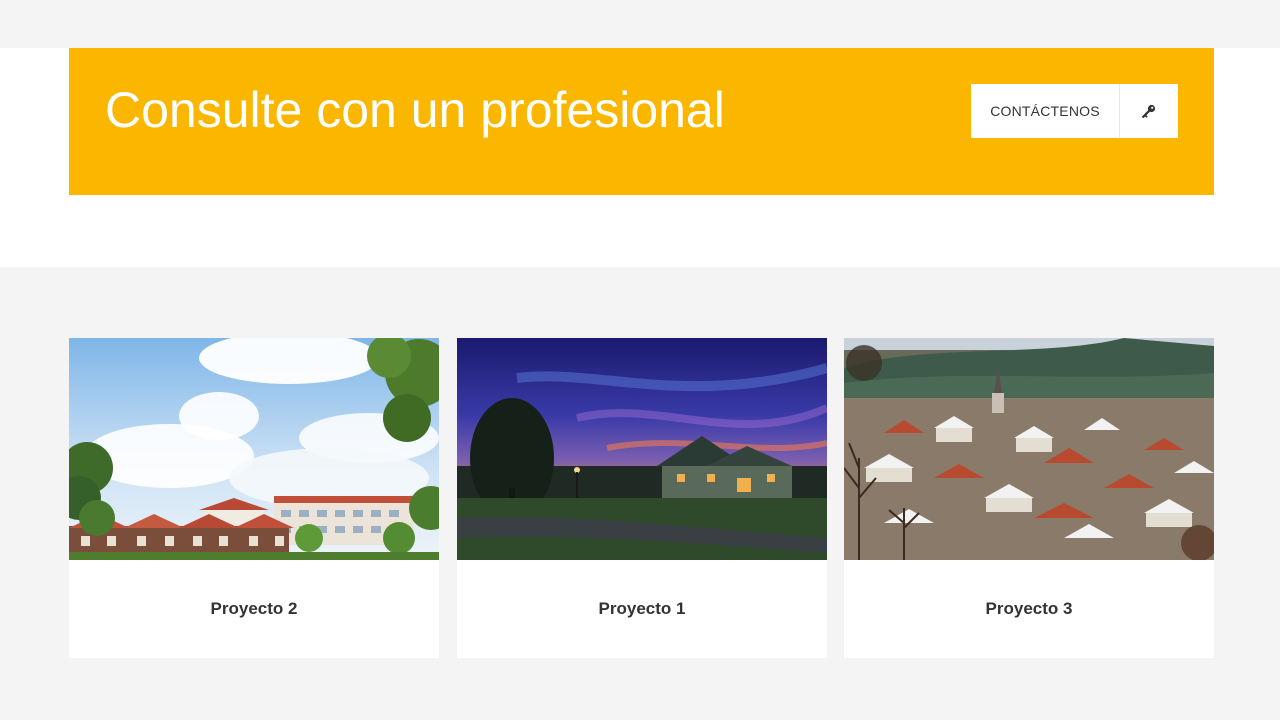  Describe the element at coordinates (642, 609) in the screenshot. I see `project-title: Proyecto 1` at that location.